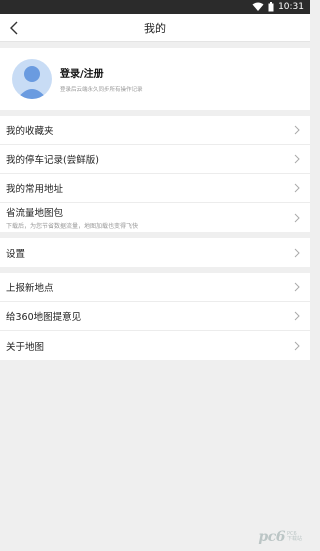 This screenshot has height=551, width=320. I want to click on chevron-left-icon, so click(14, 28).